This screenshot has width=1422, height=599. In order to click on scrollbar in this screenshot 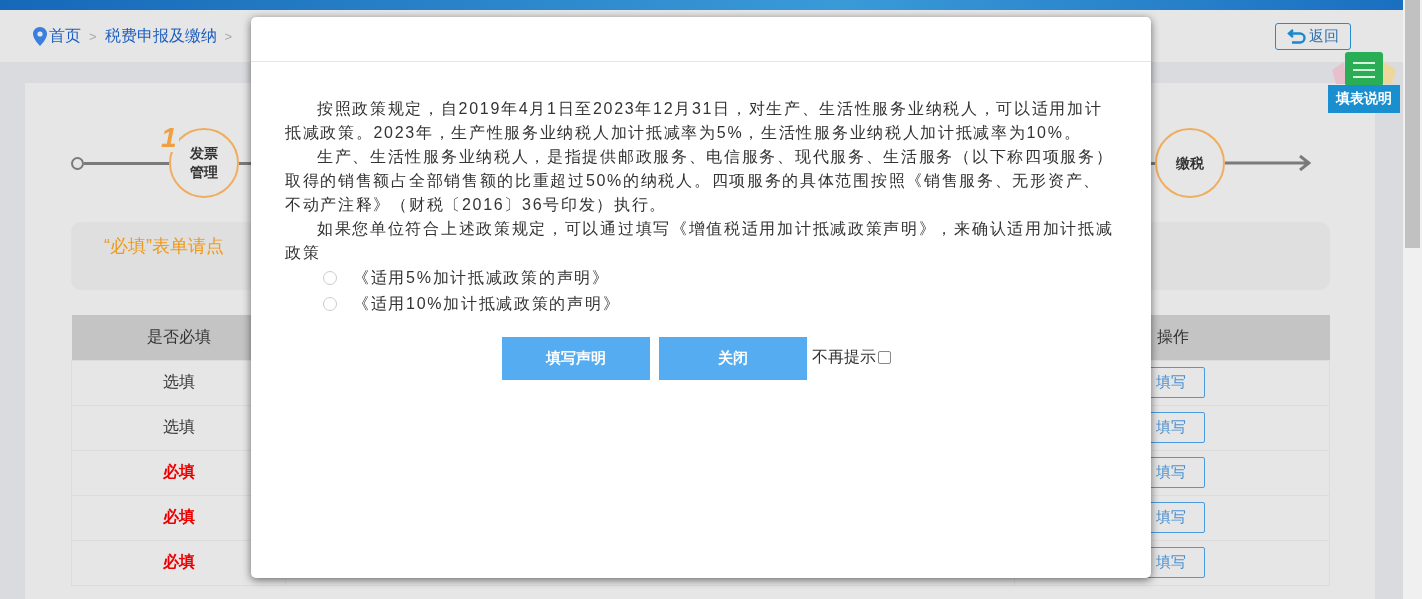, I will do `click(1412, 299)`.